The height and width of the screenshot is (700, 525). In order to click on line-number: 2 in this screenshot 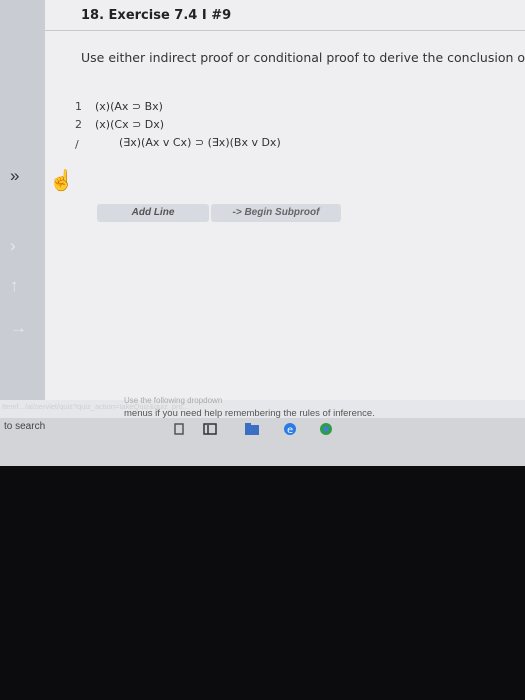, I will do `click(78, 124)`.